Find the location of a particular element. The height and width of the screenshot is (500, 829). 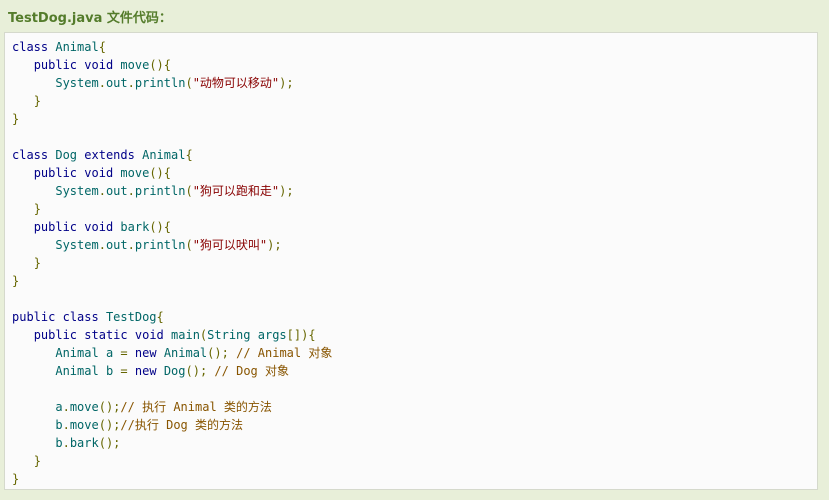

code-line: a.move();// 执行 Animal 类的方法 is located at coordinates (172, 407).